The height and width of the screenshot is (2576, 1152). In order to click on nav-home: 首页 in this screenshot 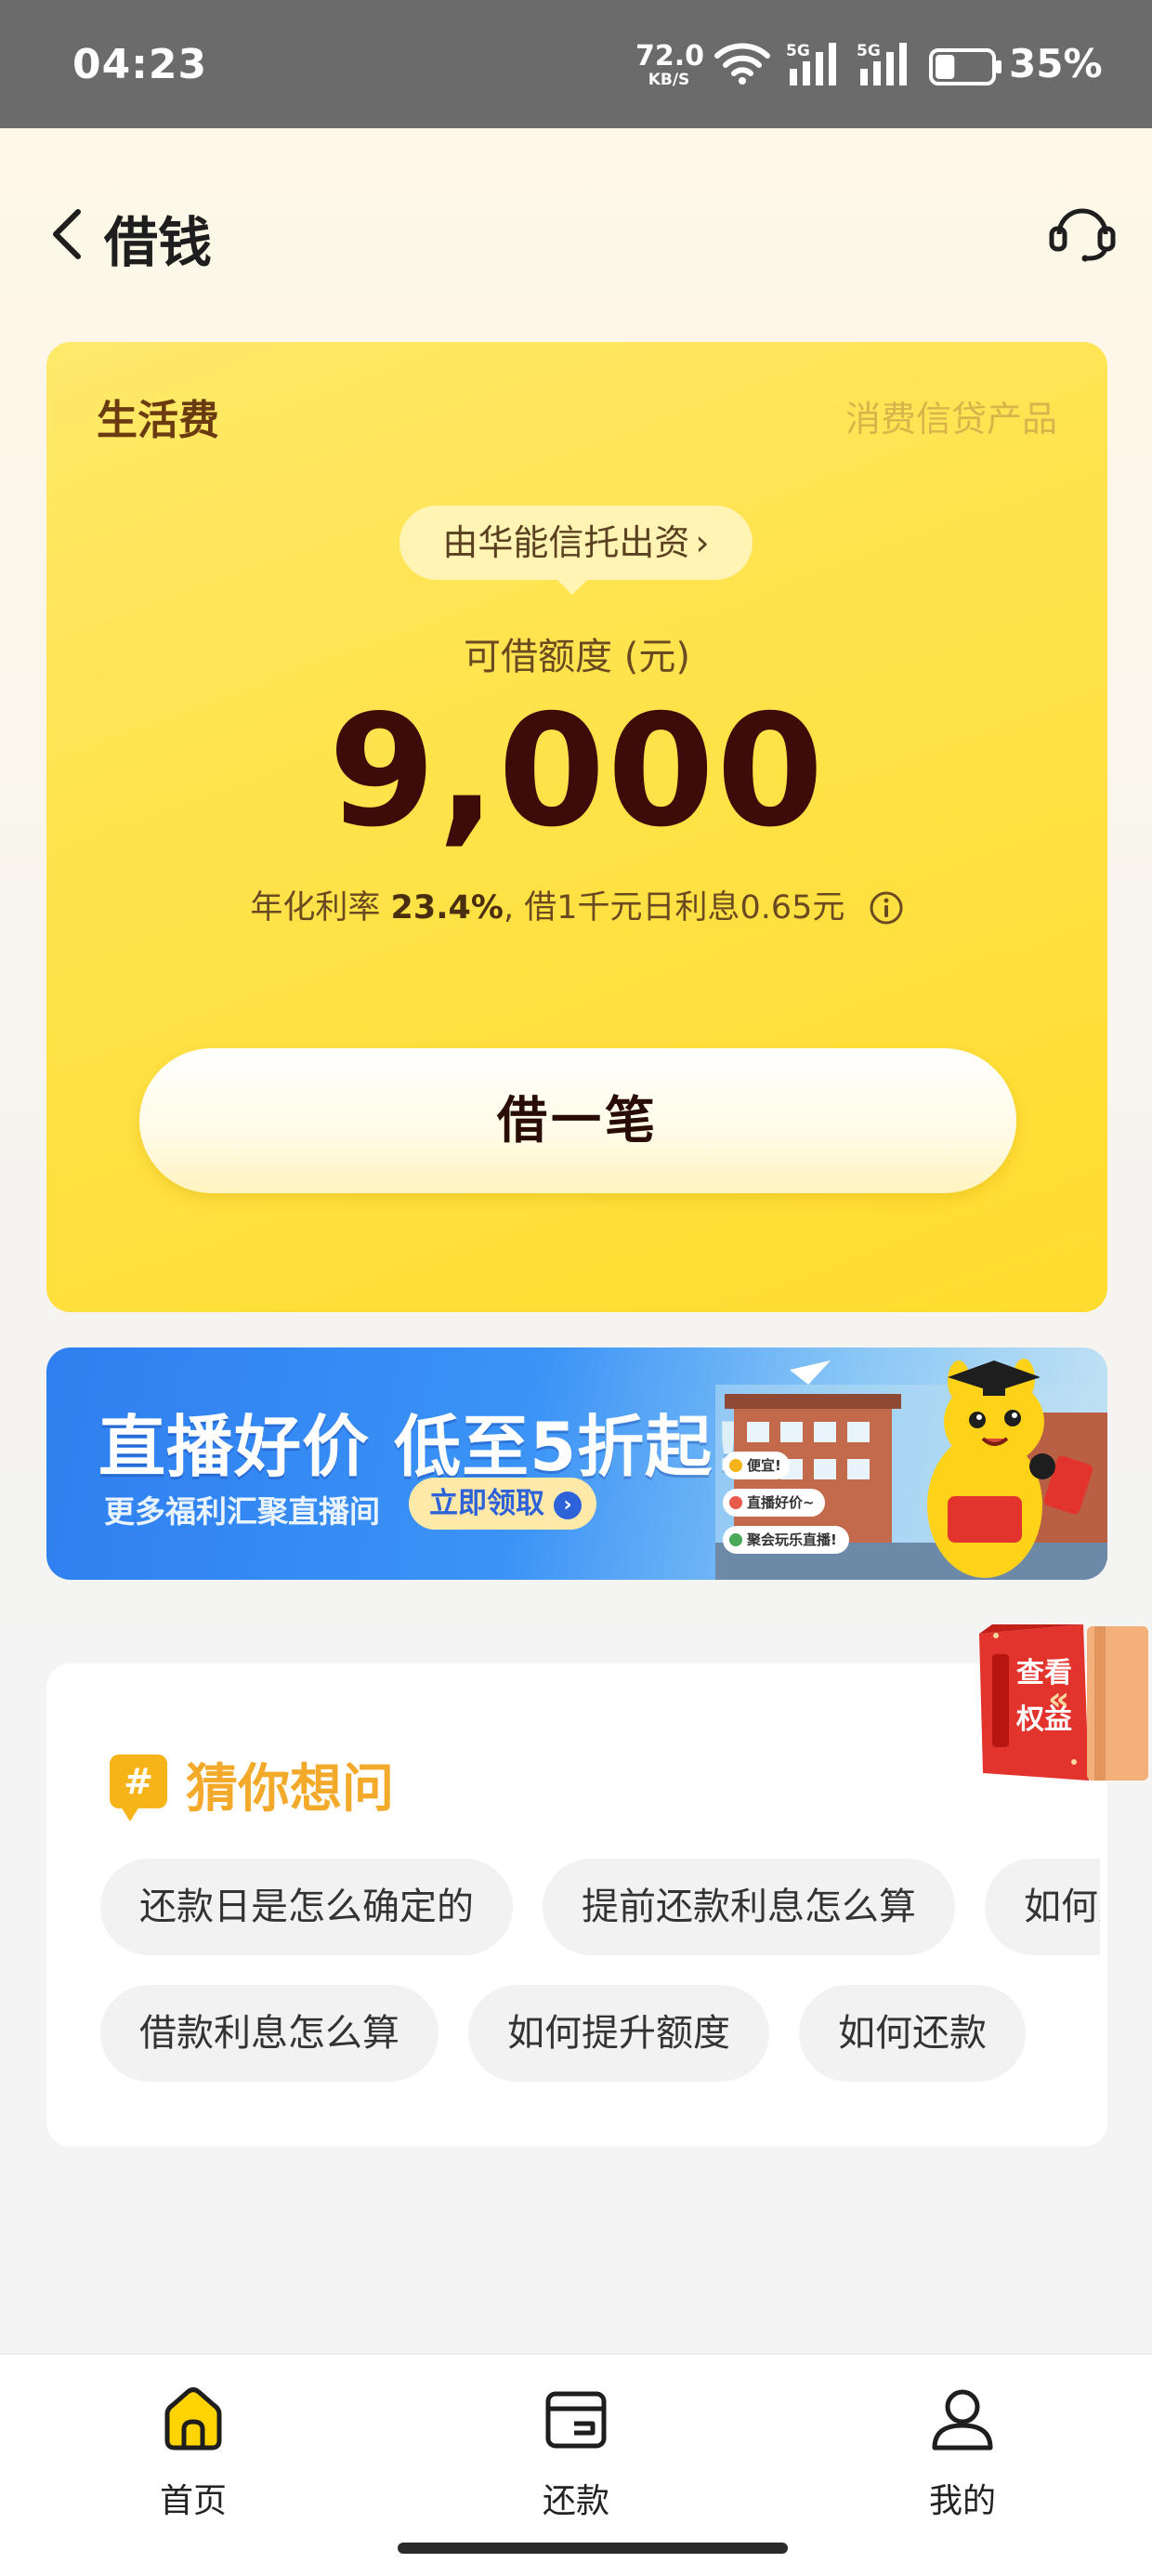, I will do `click(193, 2452)`.